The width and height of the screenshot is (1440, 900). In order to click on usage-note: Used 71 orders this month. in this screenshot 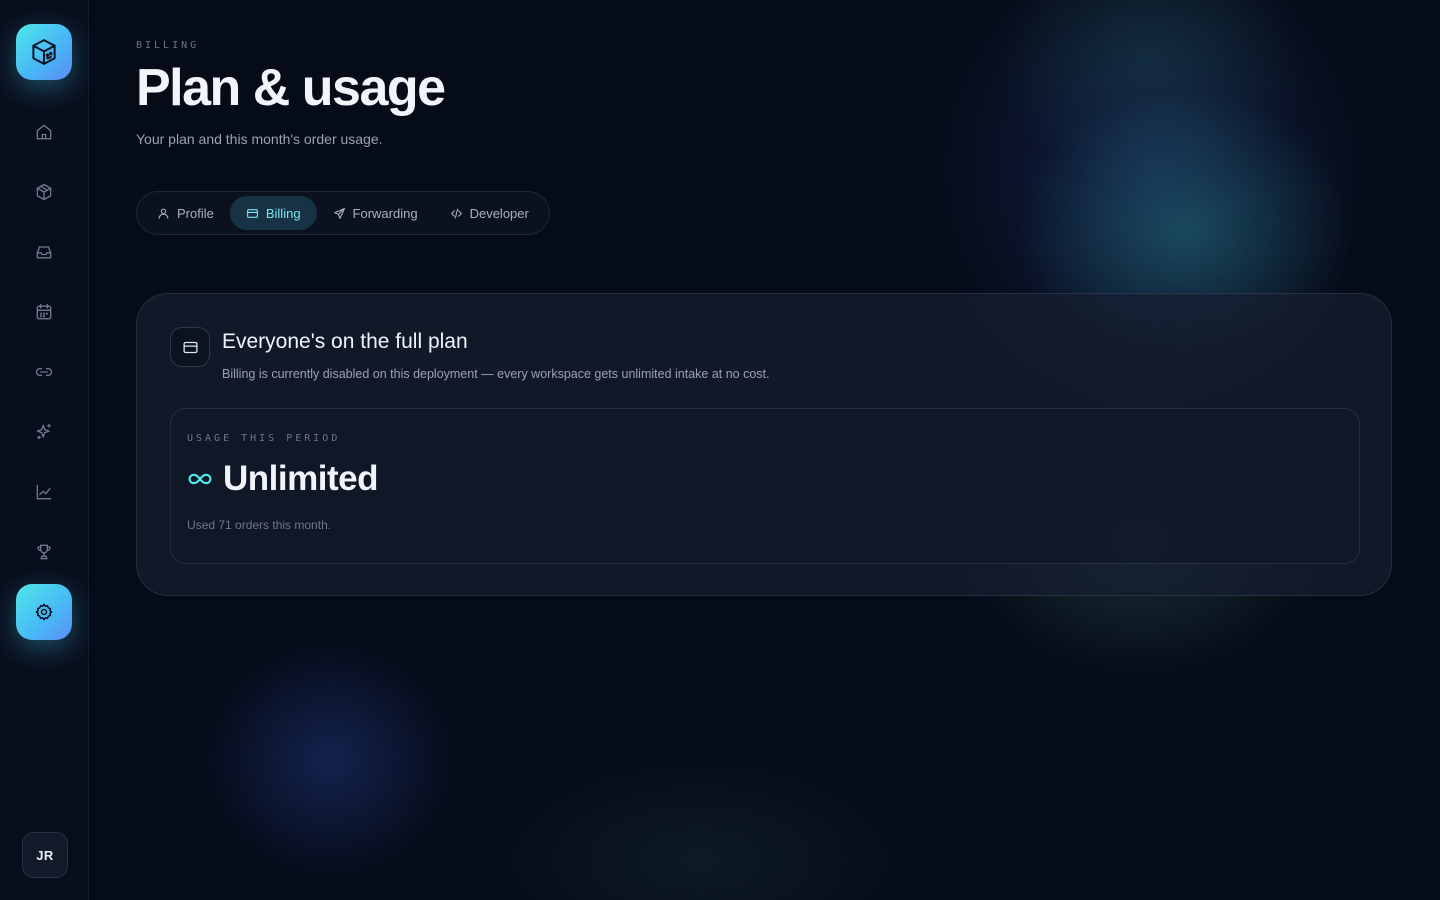, I will do `click(259, 525)`.